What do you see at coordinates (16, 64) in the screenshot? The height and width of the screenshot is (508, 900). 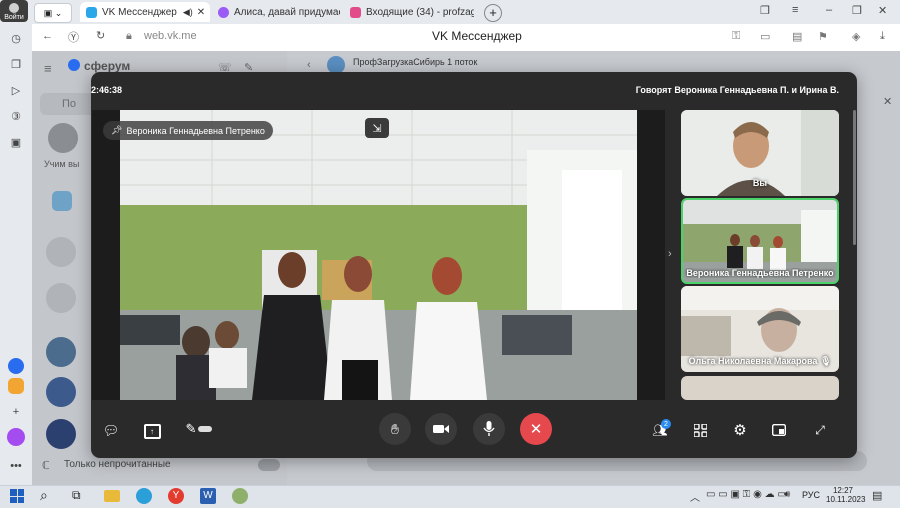 I see `copy-icon: ❐` at bounding box center [16, 64].